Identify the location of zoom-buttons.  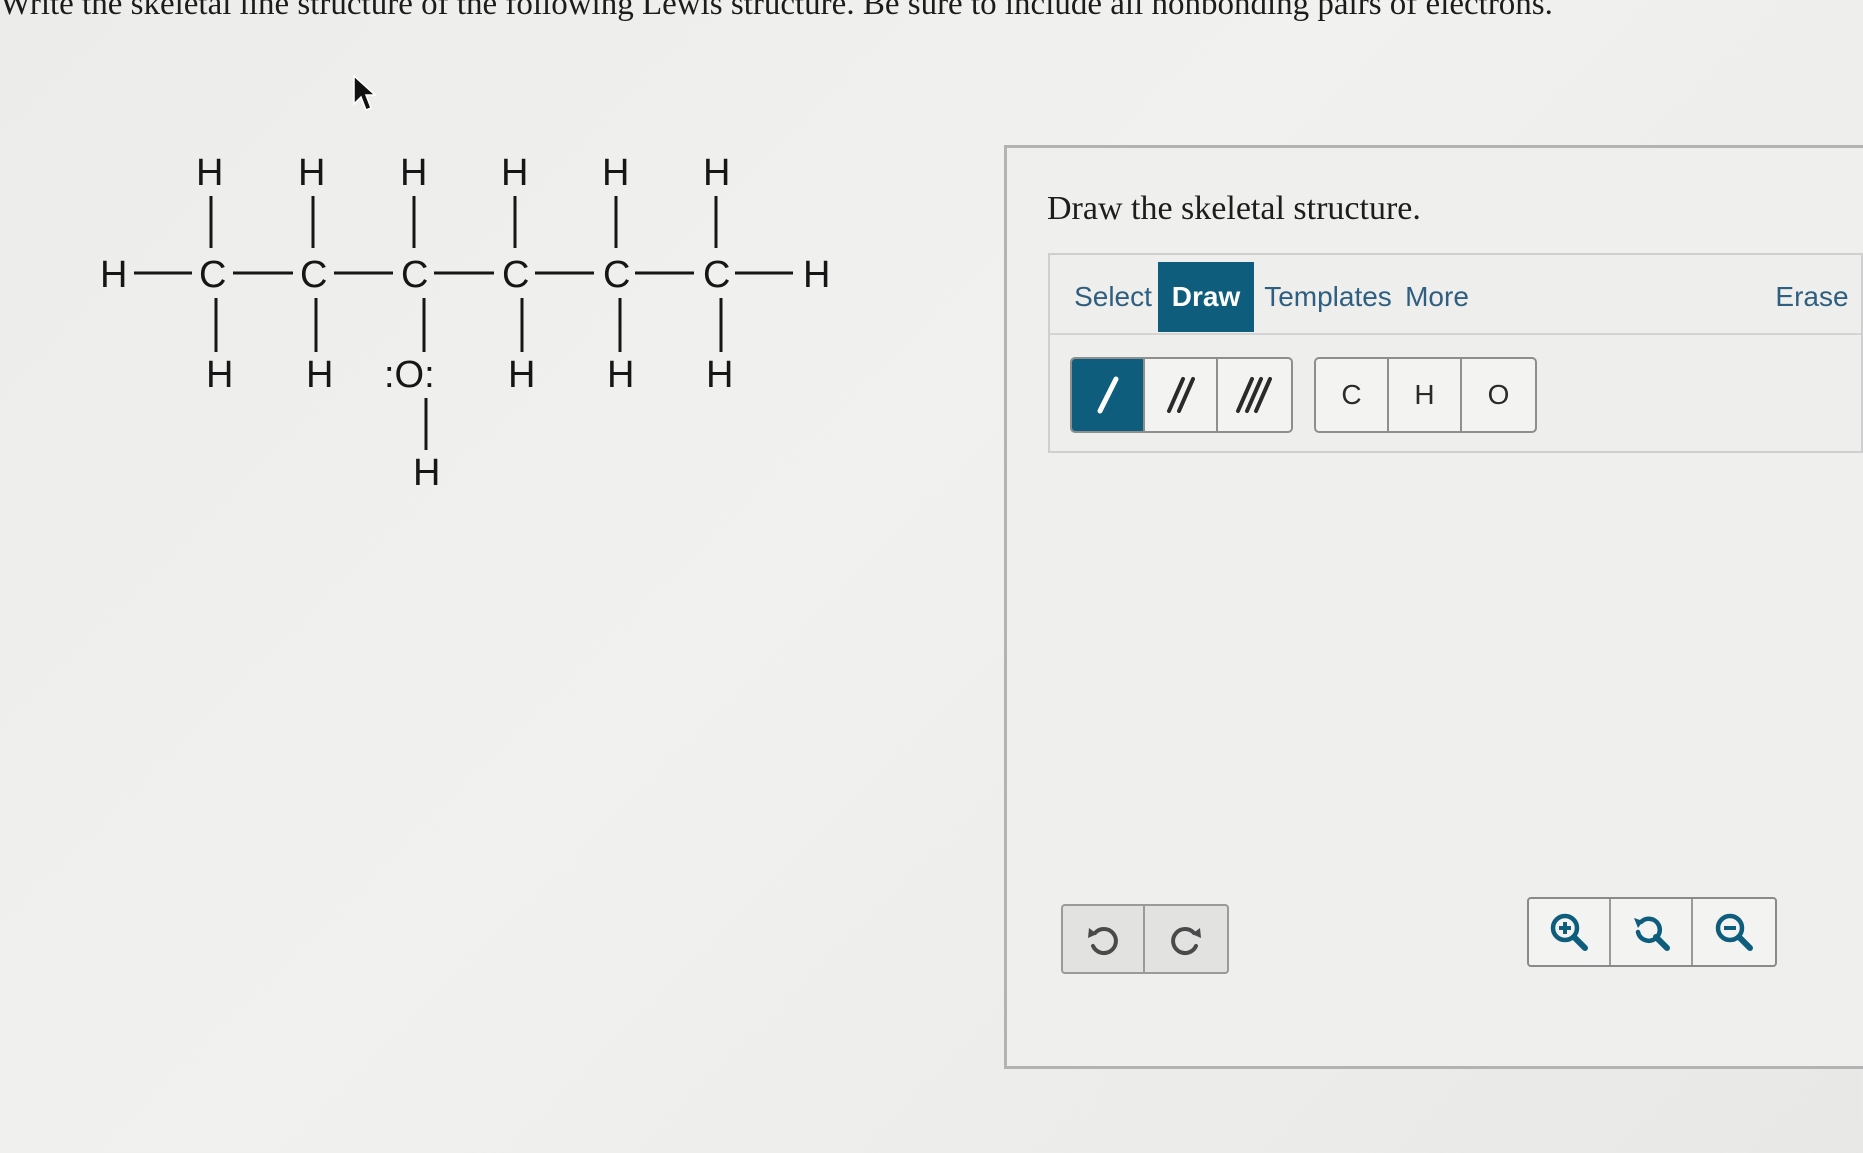
(1652, 932).